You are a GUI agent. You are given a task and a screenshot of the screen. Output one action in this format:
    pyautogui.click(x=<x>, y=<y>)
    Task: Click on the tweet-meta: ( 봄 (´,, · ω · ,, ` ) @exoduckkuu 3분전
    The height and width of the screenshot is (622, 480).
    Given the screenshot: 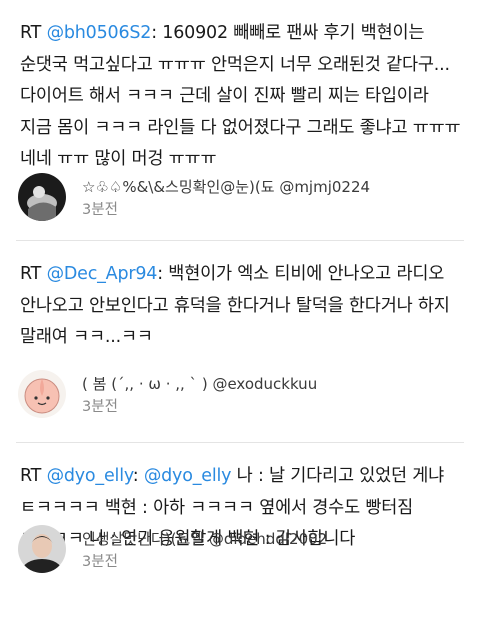 What is the action you would take?
    pyautogui.click(x=167, y=394)
    